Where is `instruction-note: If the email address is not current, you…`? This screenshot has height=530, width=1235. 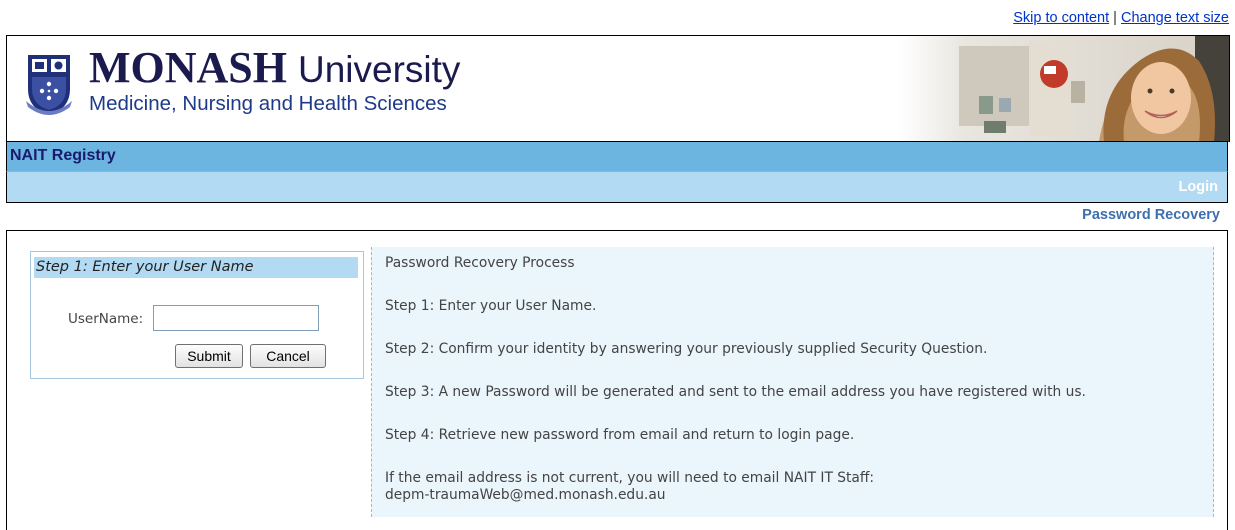 instruction-note: If the email address is not current, you… is located at coordinates (630, 478).